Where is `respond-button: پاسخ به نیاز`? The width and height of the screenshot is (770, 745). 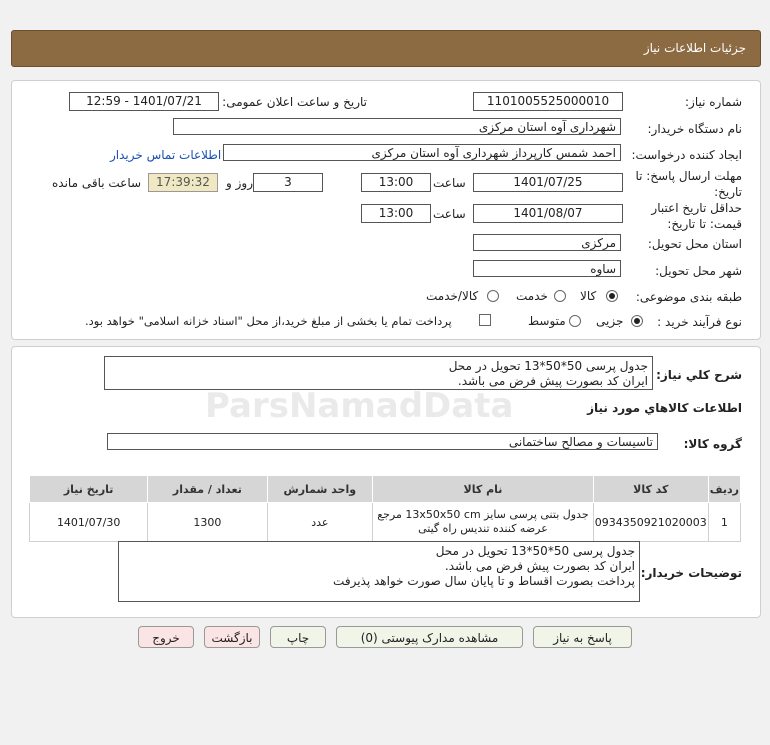 respond-button: پاسخ به نیاز is located at coordinates (582, 637).